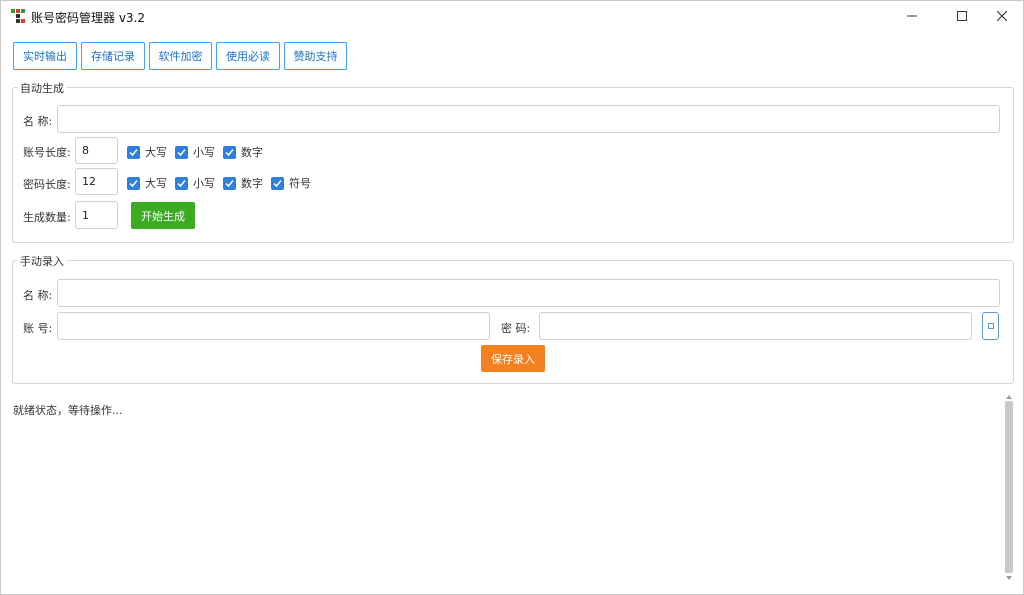 The width and height of the screenshot is (1024, 595). What do you see at coordinates (18, 16) in the screenshot?
I see `app-logo-icon` at bounding box center [18, 16].